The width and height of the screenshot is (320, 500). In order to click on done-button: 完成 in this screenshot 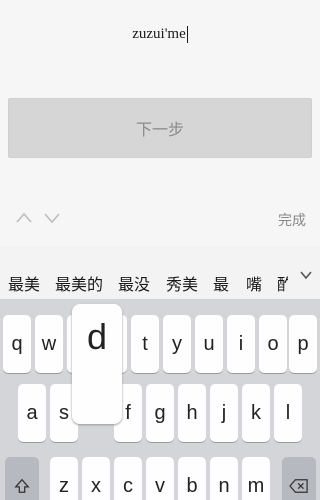, I will do `click(292, 220)`.